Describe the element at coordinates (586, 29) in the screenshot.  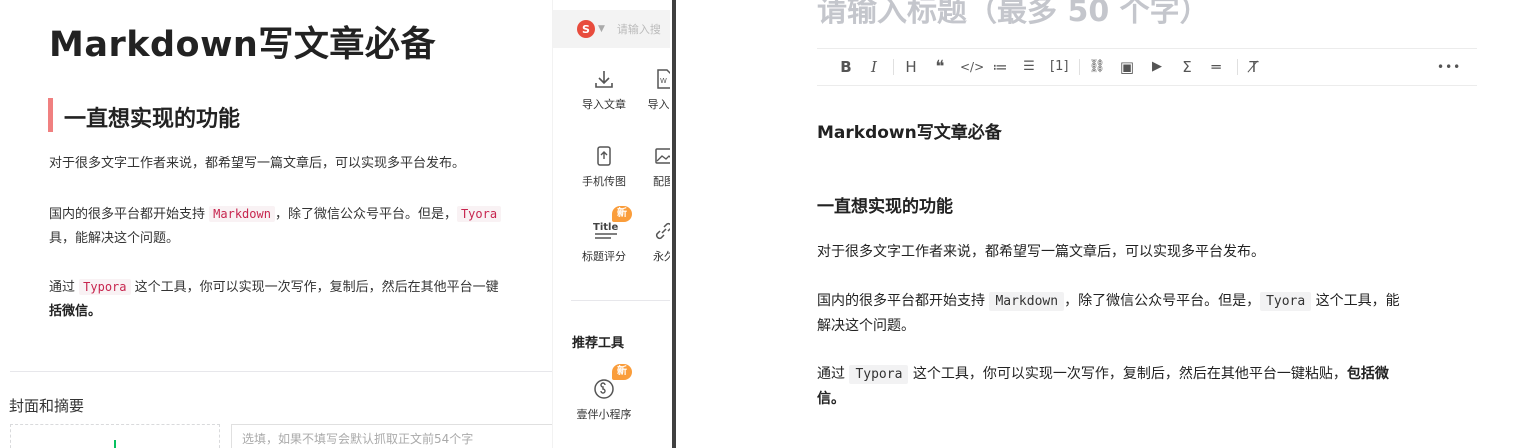
I see `sogou-logo-icon: S` at that location.